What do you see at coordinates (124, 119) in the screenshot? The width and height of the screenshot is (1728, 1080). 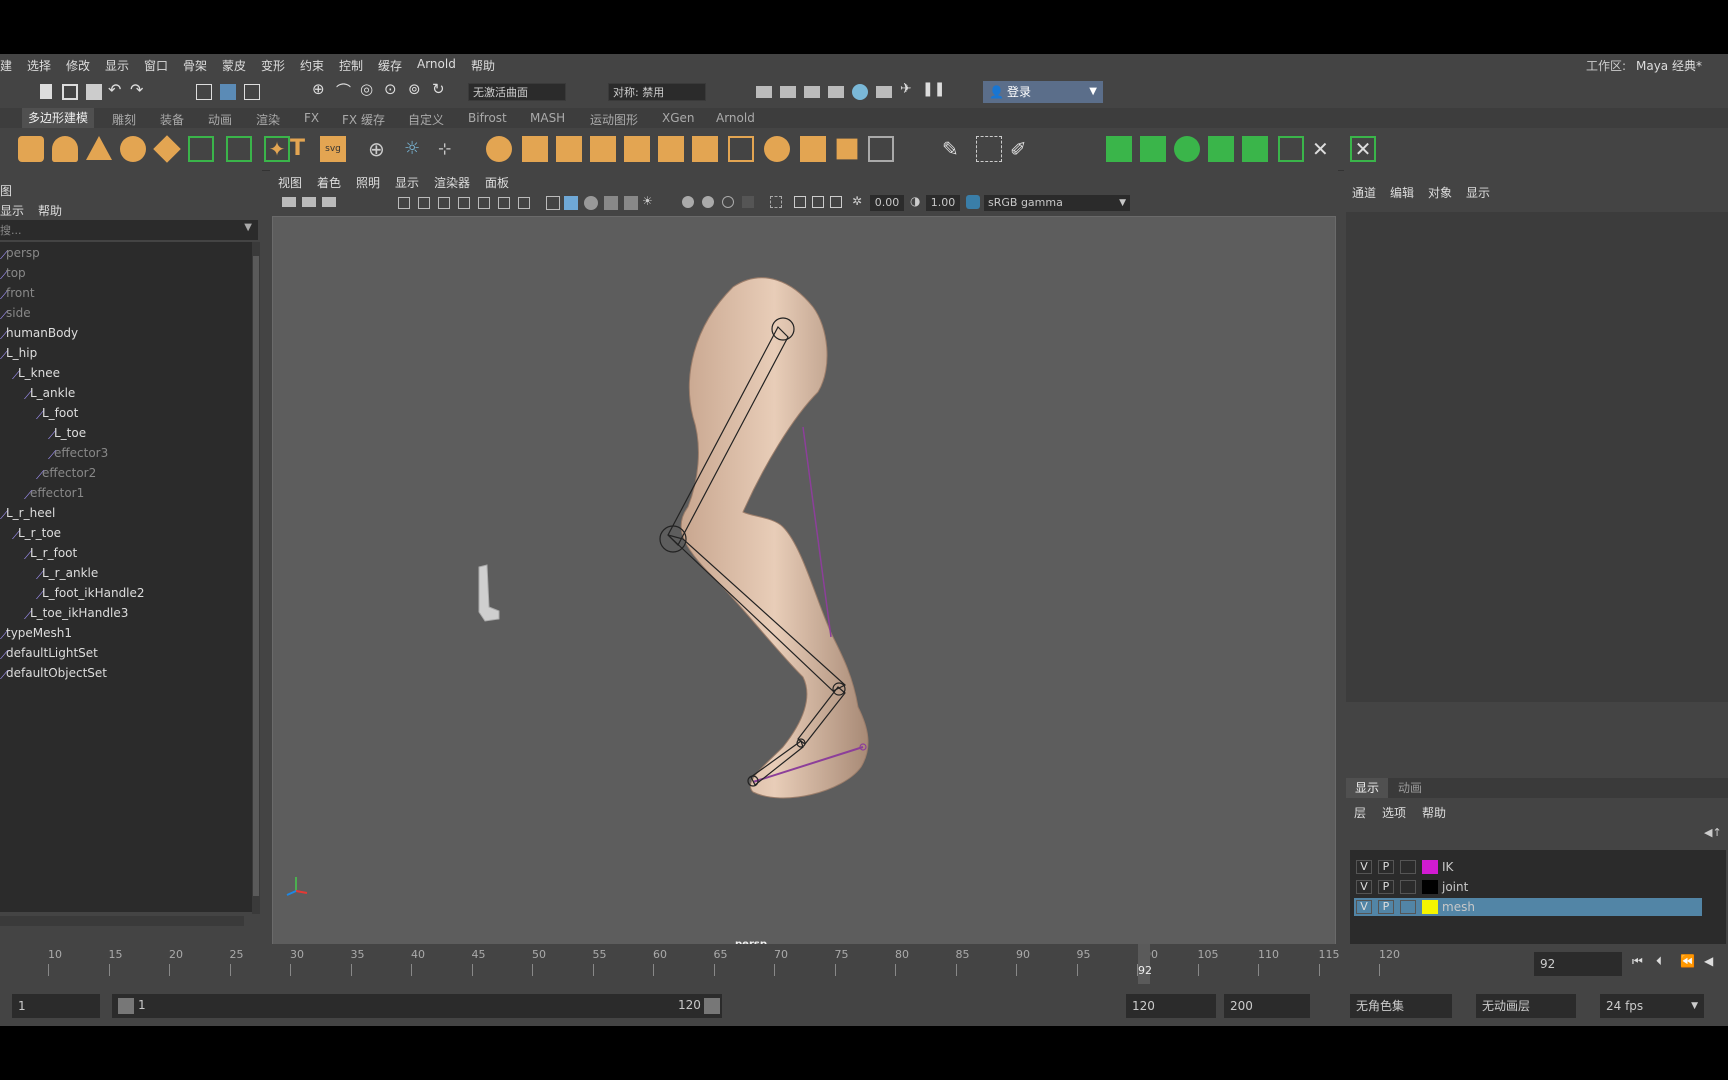 I see `shelf-tab-sculpt: 雕刻` at bounding box center [124, 119].